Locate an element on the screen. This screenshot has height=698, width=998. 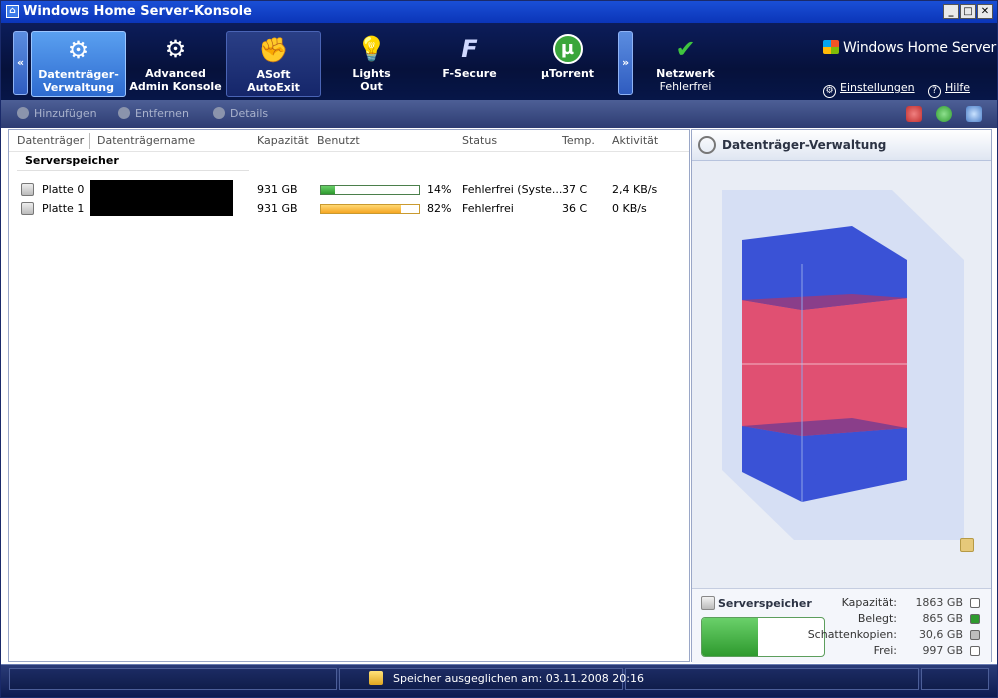
disk-temp: 36 C is located at coordinates (575, 208).